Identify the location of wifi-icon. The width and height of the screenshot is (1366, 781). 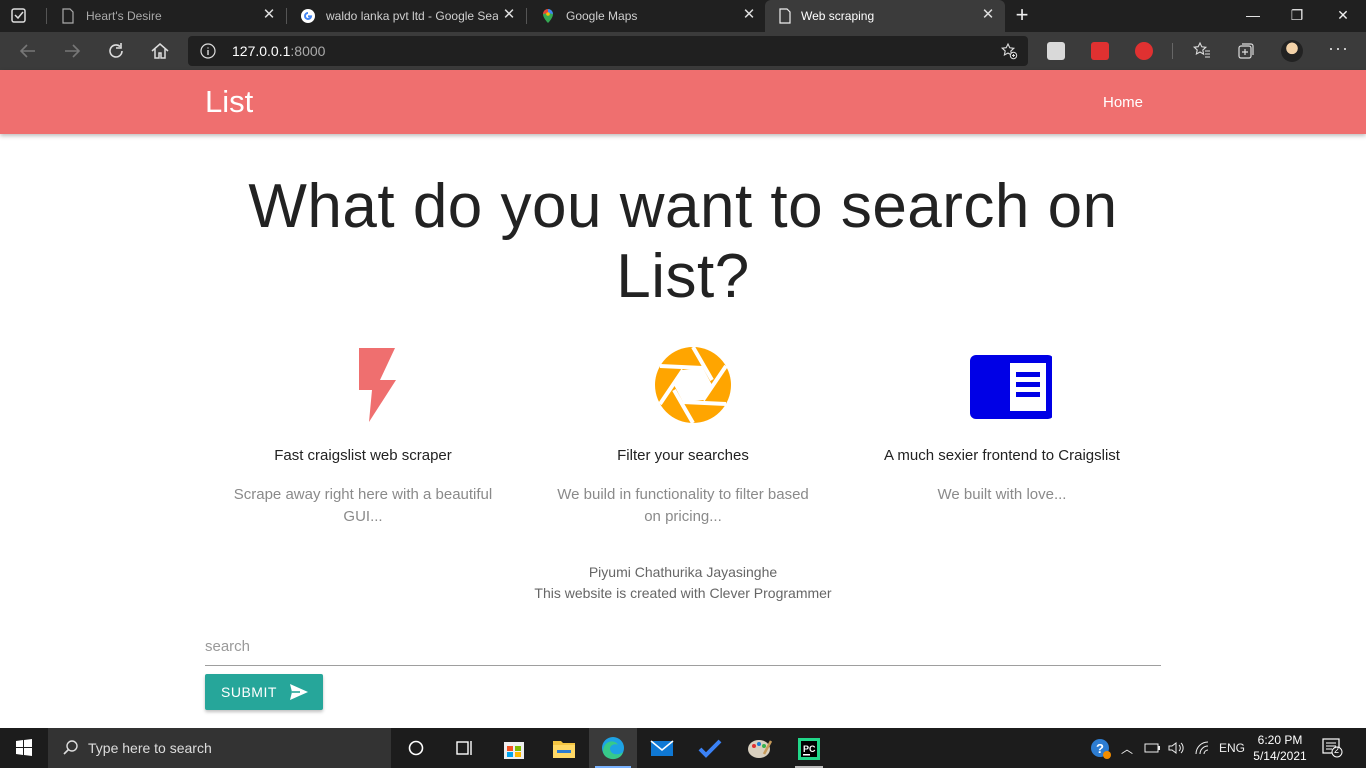
(1203, 748).